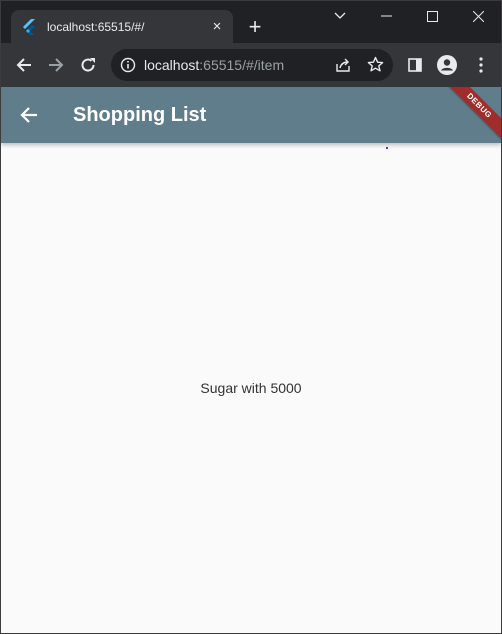 The height and width of the screenshot is (634, 502). I want to click on reload-icon, so click(88, 65).